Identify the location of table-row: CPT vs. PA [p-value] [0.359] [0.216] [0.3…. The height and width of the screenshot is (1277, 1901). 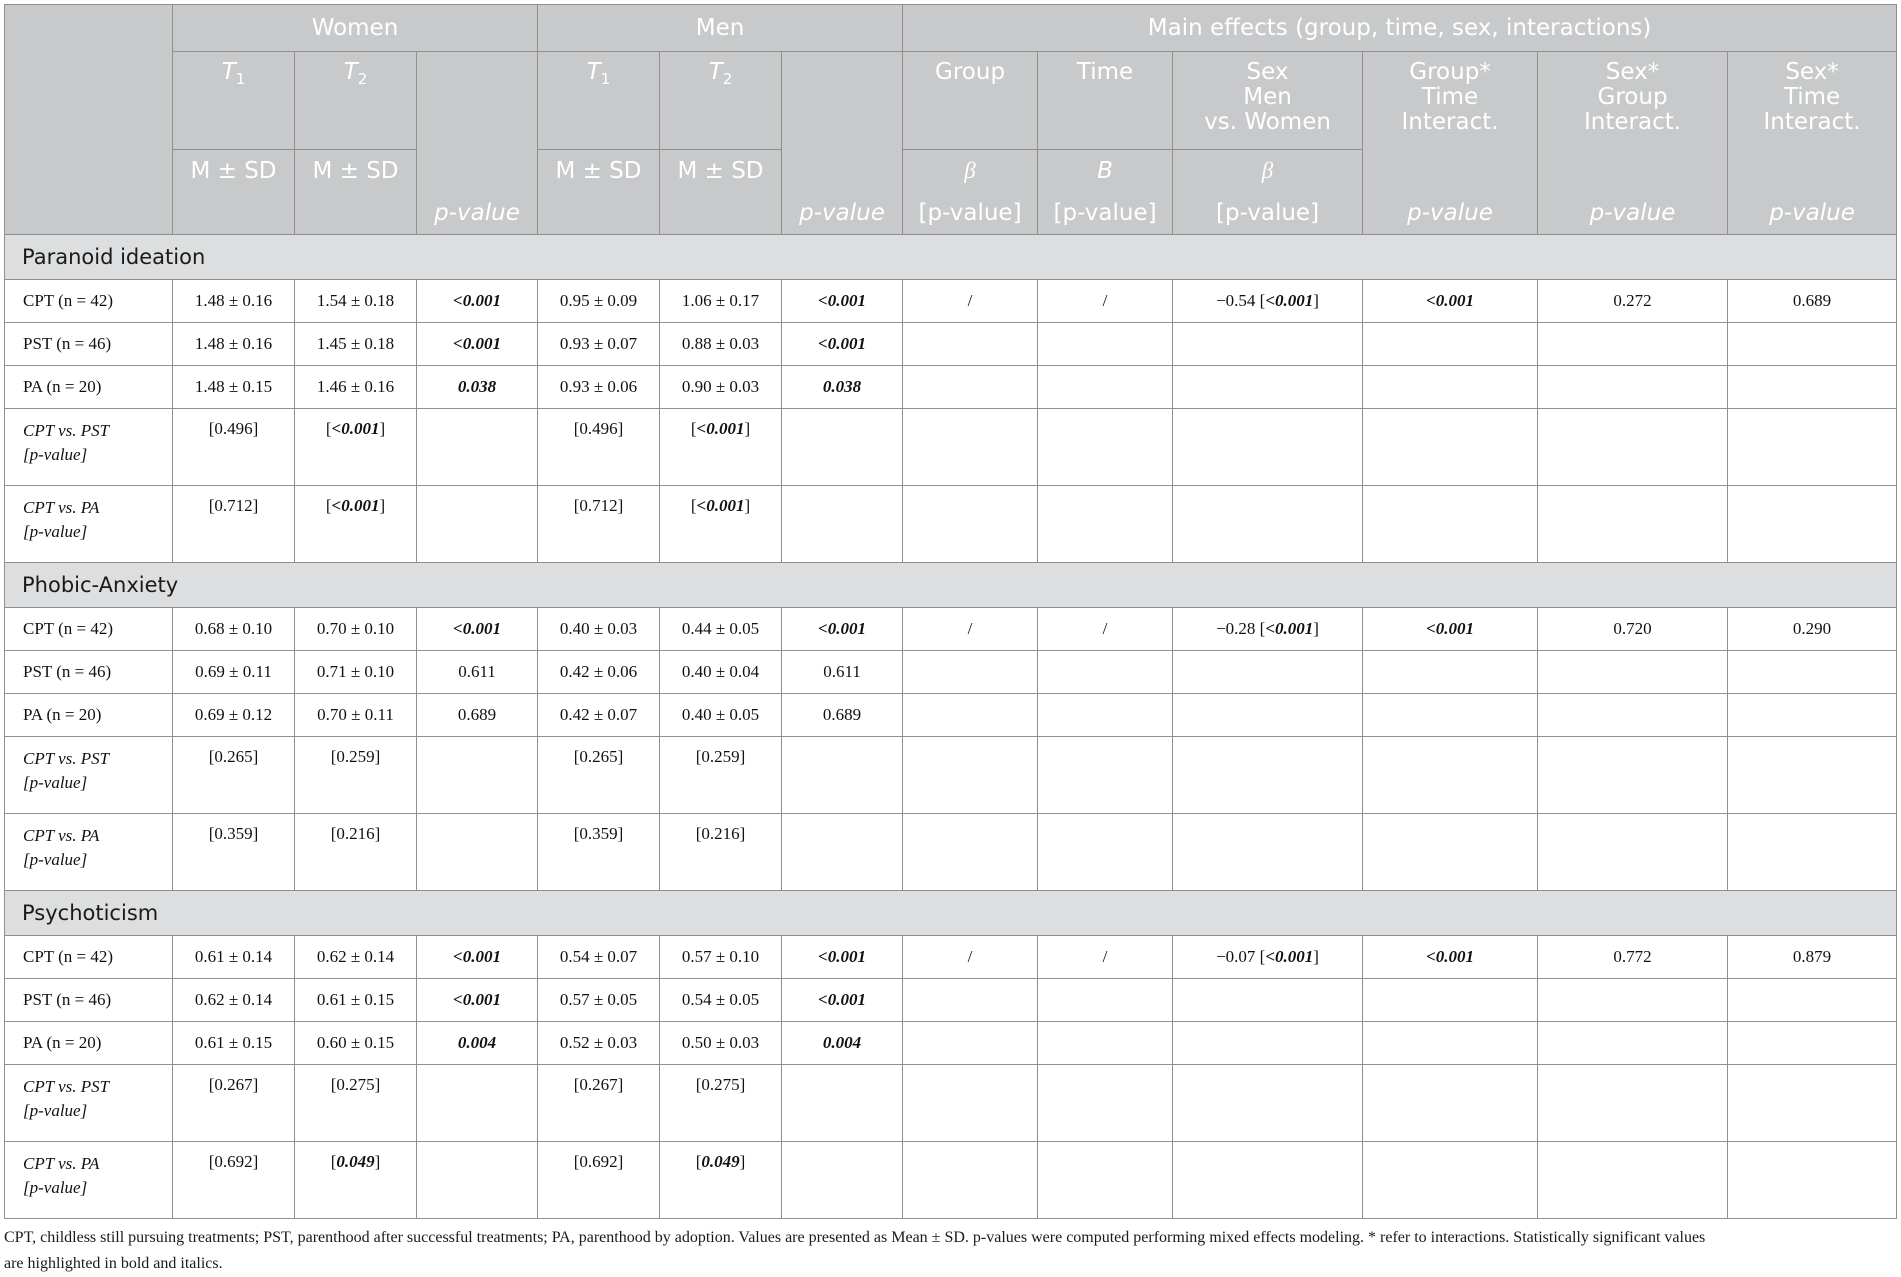
(951, 852).